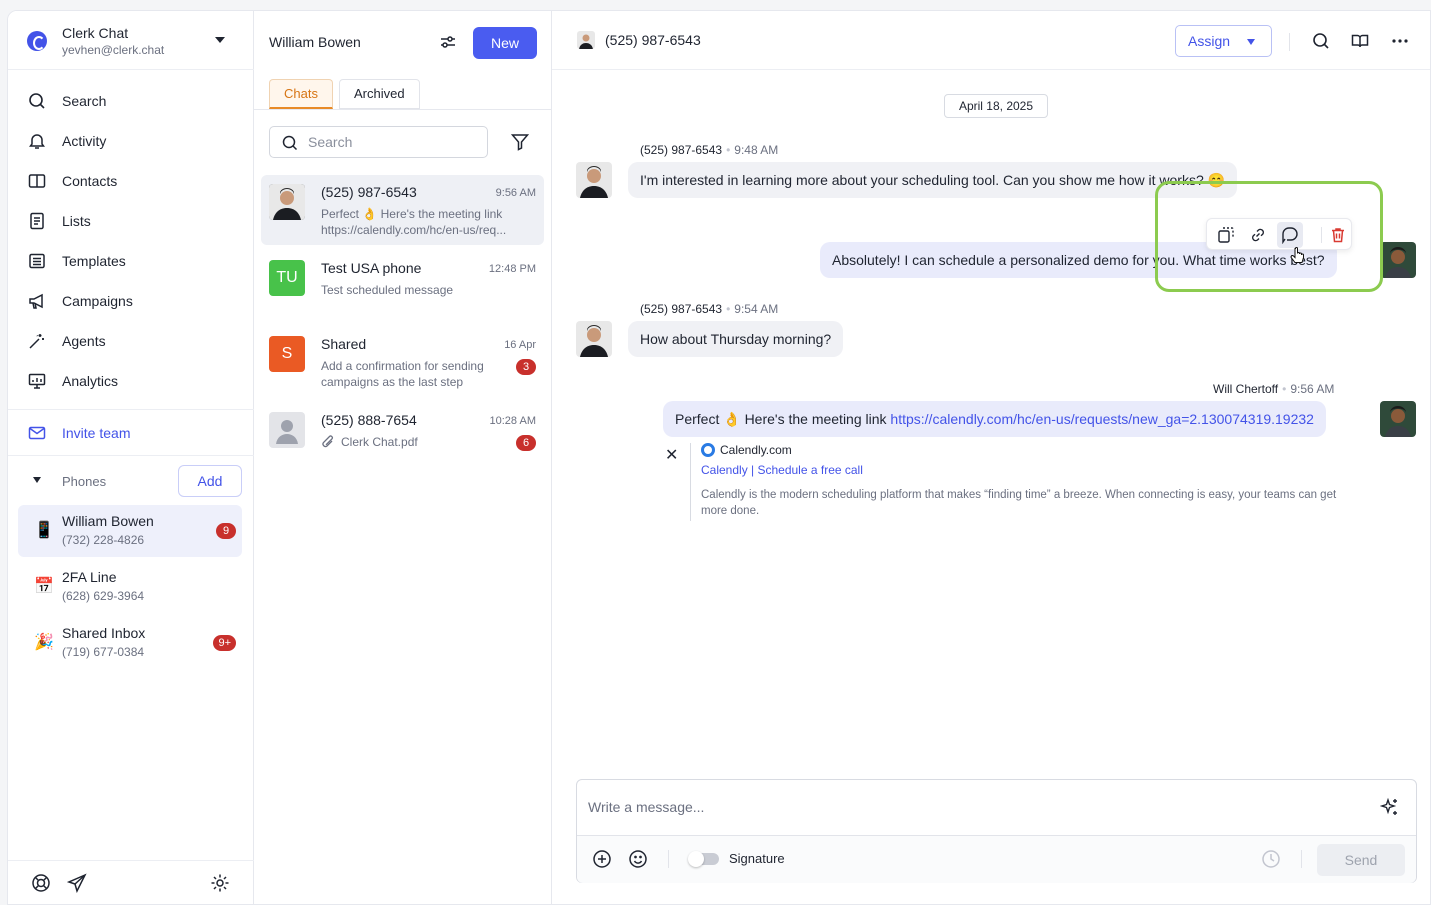 The width and height of the screenshot is (1431, 905). What do you see at coordinates (131, 381) in the screenshot?
I see `nav-analytics: Analytics` at bounding box center [131, 381].